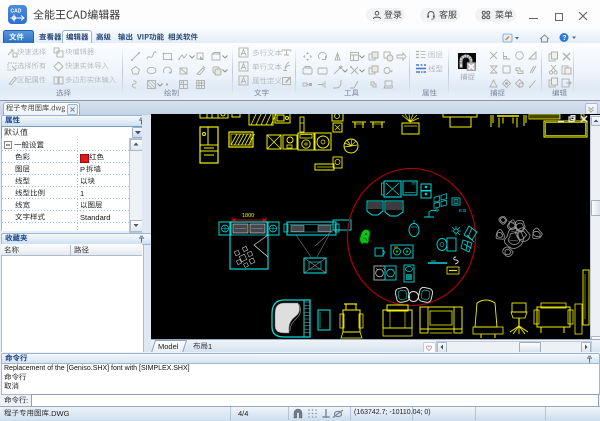 The width and height of the screenshot is (600, 421). What do you see at coordinates (16, 12) in the screenshot?
I see `svg-text: CAD` at bounding box center [16, 12].